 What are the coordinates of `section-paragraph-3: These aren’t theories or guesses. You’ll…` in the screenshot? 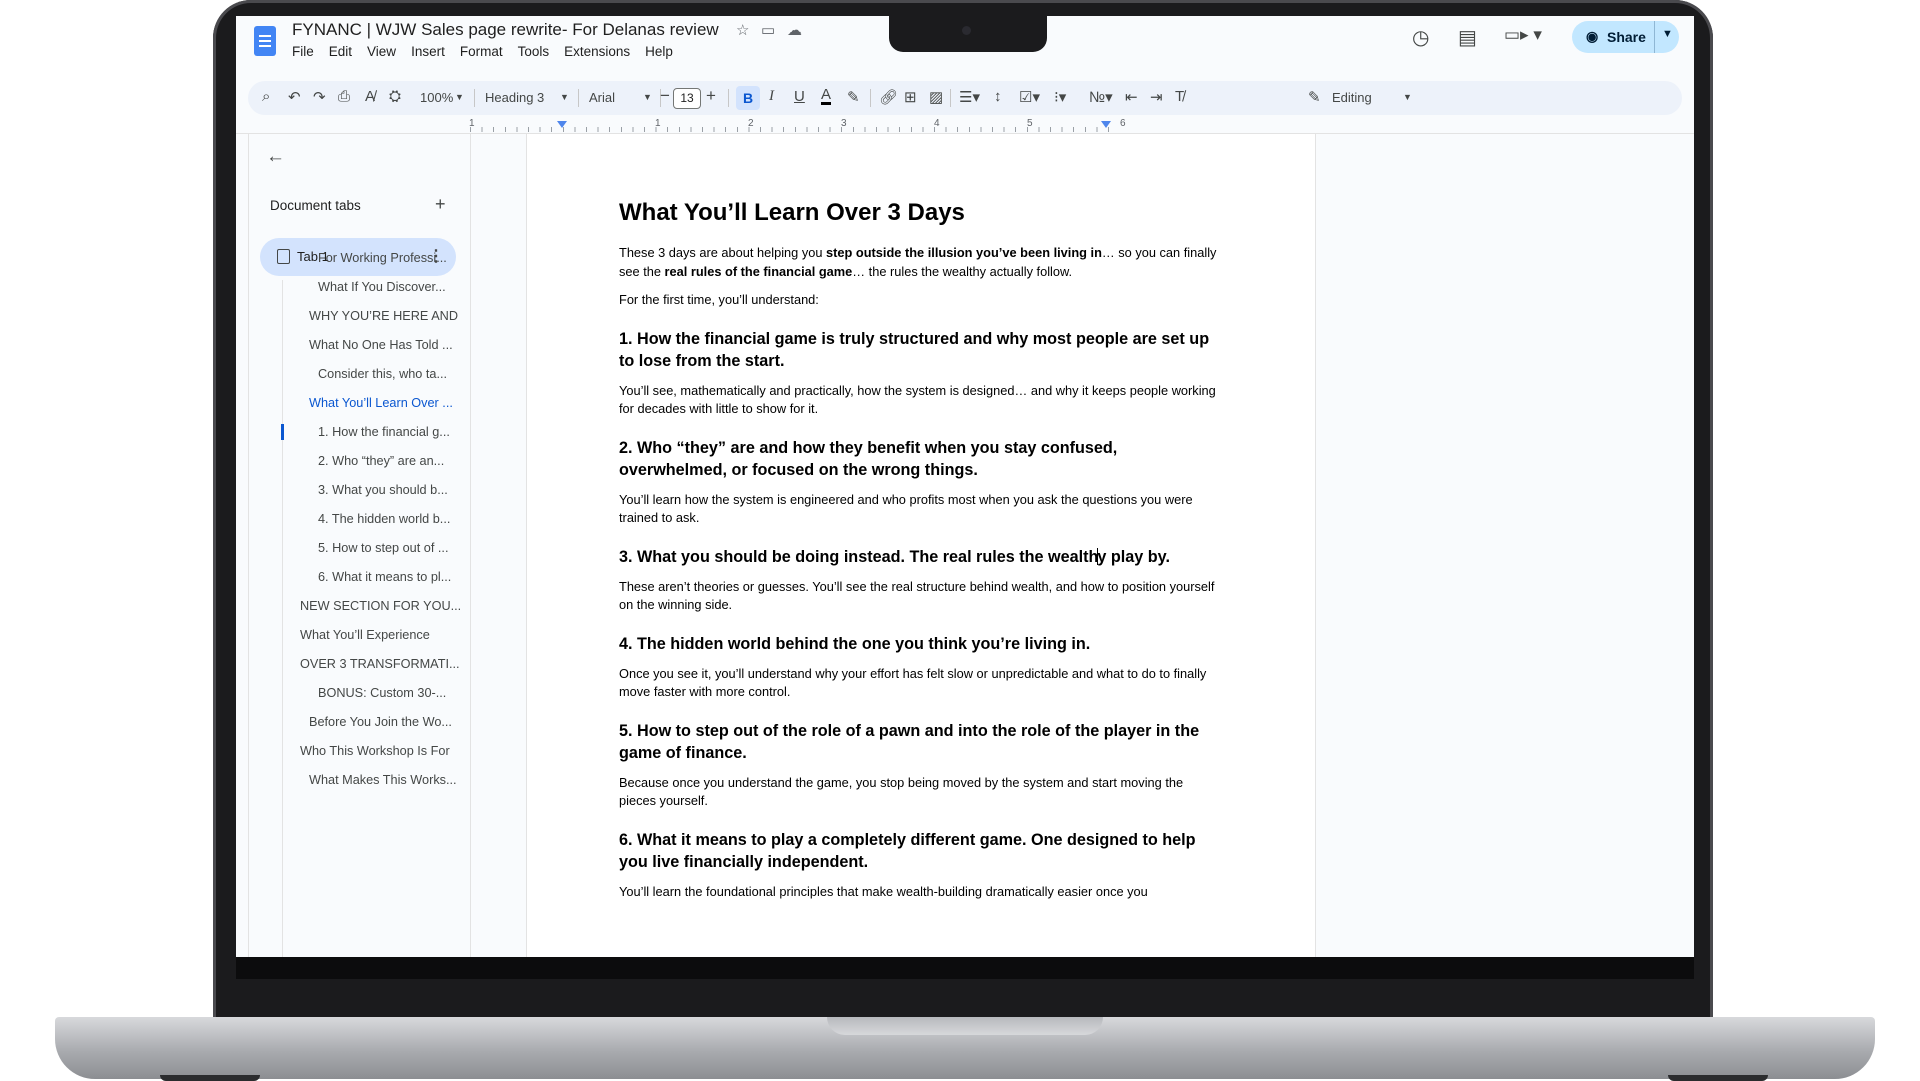 It's located at (917, 595).